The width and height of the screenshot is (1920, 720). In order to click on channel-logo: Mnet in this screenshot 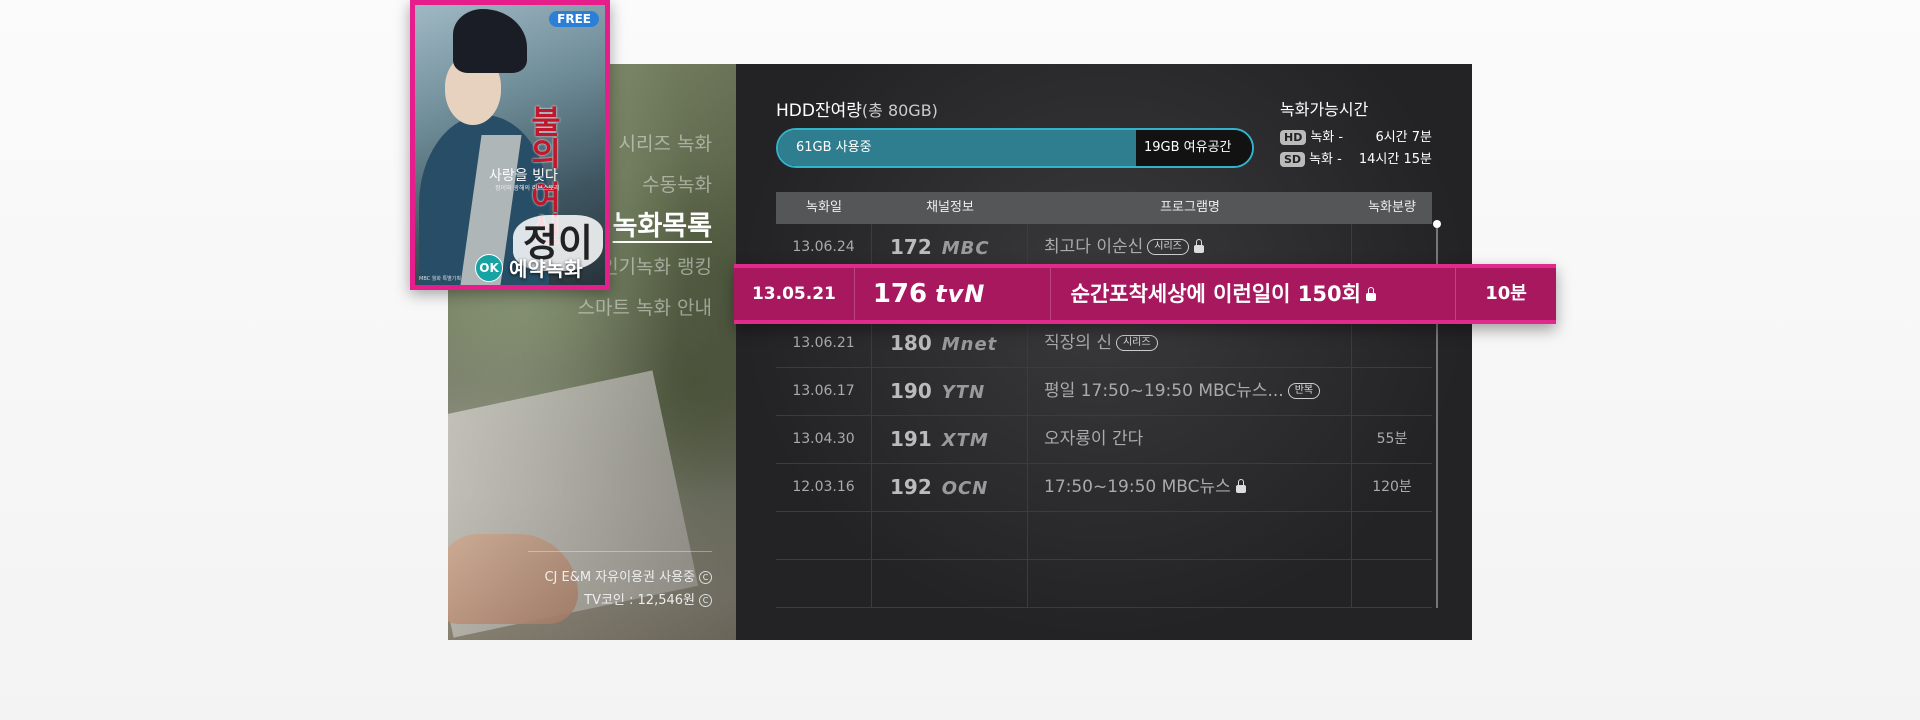, I will do `click(969, 344)`.